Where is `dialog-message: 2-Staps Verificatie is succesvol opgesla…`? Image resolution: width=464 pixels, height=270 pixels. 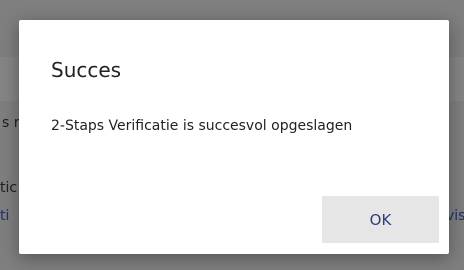
dialog-message: 2-Staps Verificatie is succesvol opgesla… is located at coordinates (202, 126).